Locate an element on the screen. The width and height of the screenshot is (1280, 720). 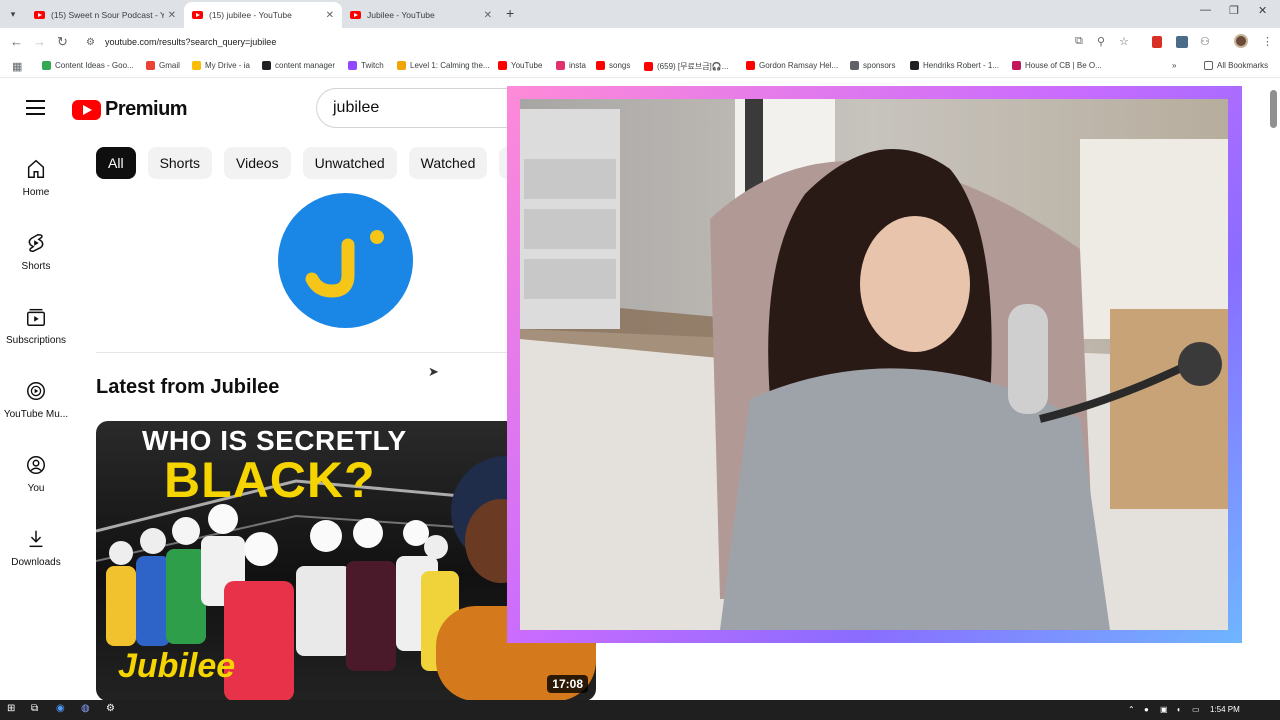
tray-overflow-icon: ⌃ is located at coordinates (1131, 709).